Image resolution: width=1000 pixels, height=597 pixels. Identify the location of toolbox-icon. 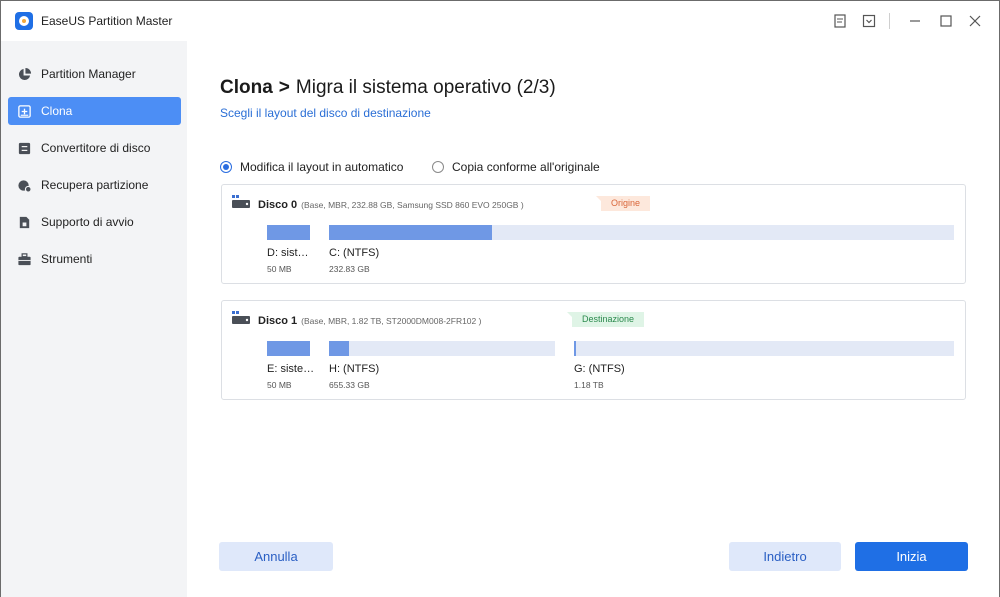
(24, 259).